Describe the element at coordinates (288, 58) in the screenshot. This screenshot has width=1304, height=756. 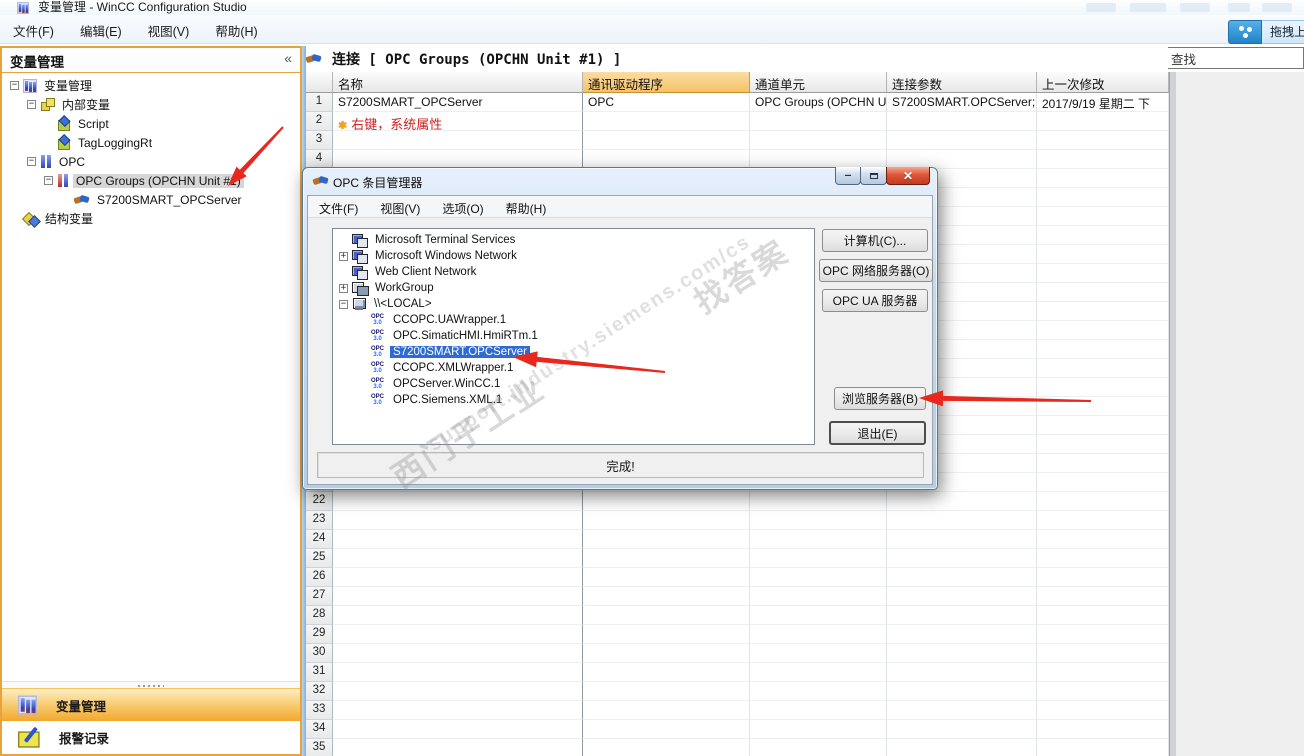
I see `collapse-panel-button: «` at that location.